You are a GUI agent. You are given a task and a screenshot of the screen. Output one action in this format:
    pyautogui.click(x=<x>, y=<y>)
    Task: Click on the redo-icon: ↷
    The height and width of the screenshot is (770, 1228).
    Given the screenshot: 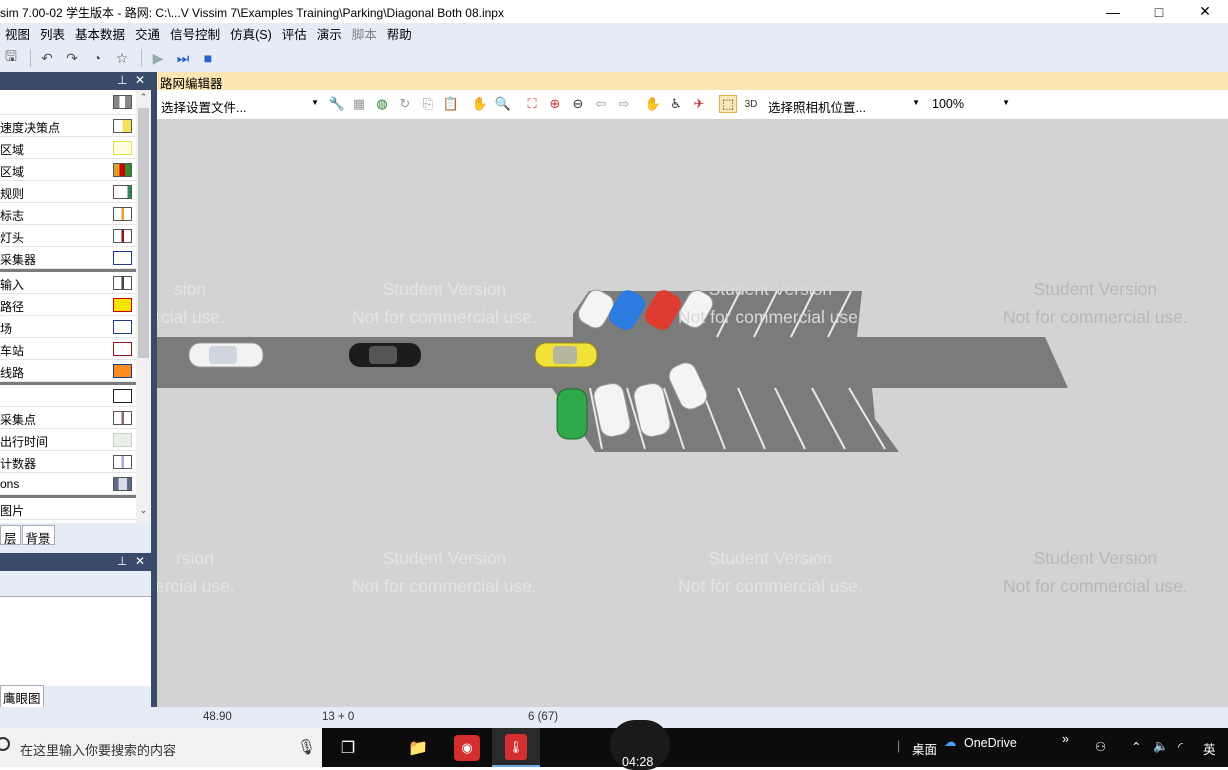 What is the action you would take?
    pyautogui.click(x=72, y=58)
    